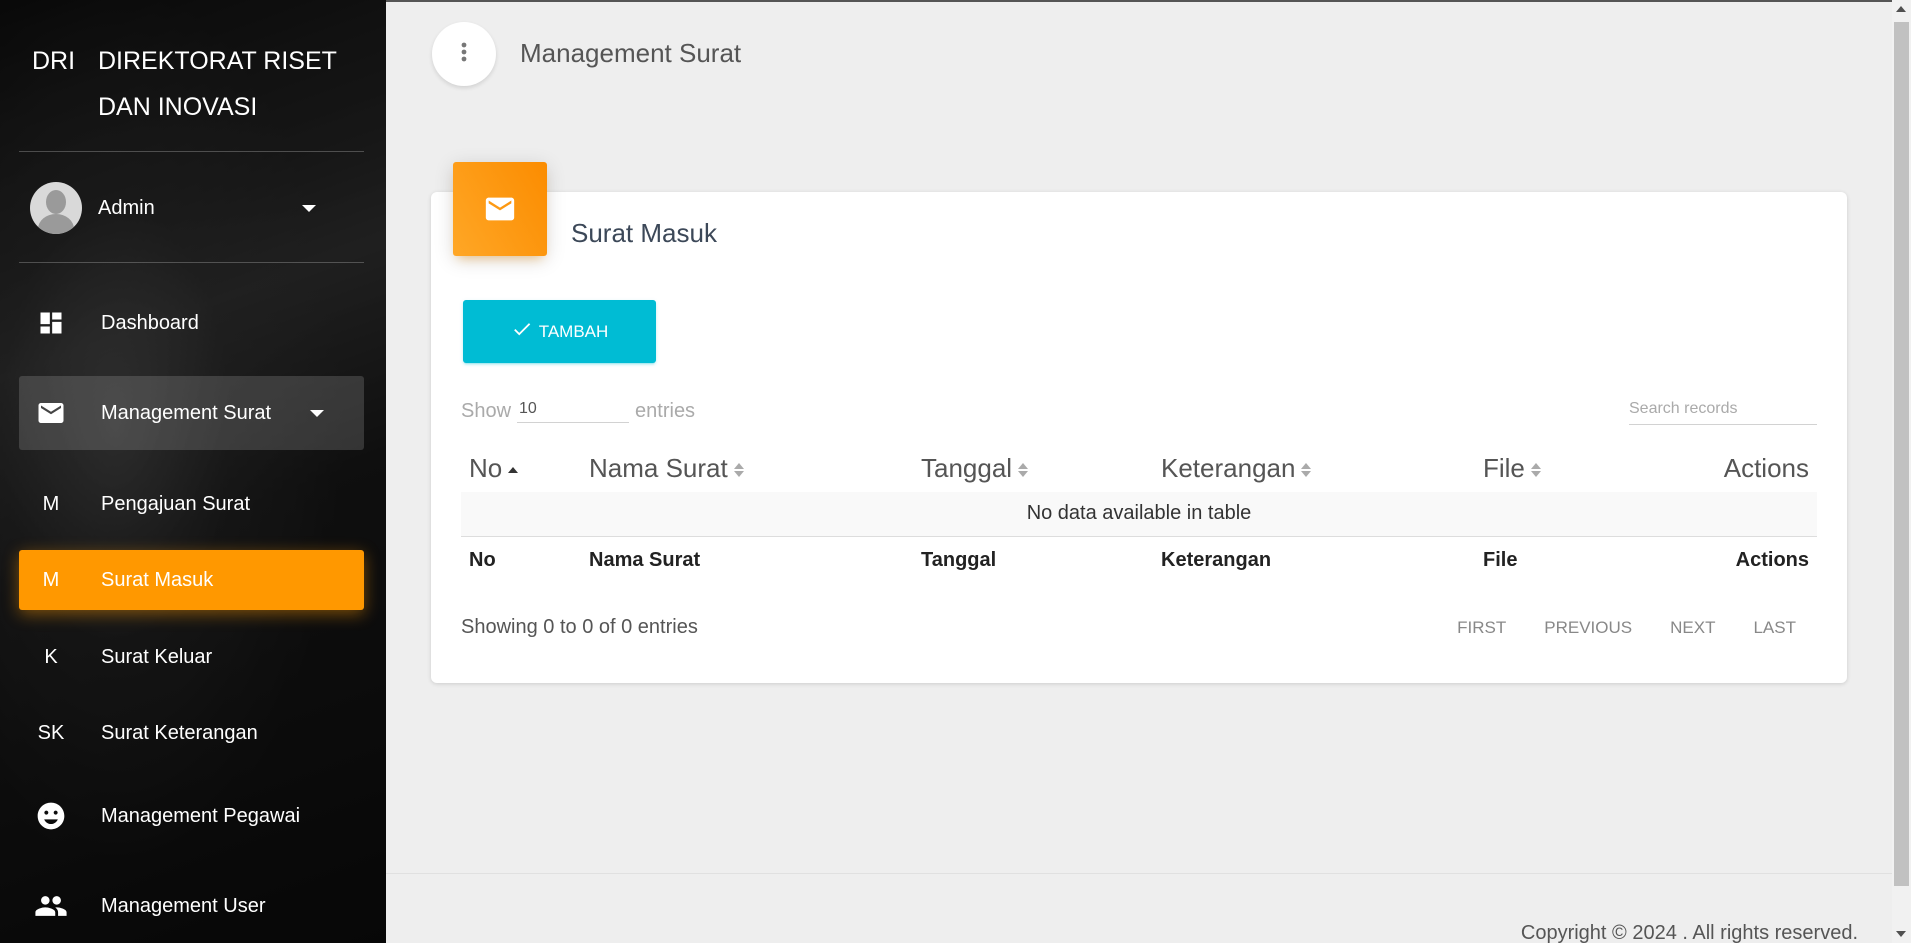 The height and width of the screenshot is (943, 1911). What do you see at coordinates (1723, 410) in the screenshot?
I see `search-input: Search records` at bounding box center [1723, 410].